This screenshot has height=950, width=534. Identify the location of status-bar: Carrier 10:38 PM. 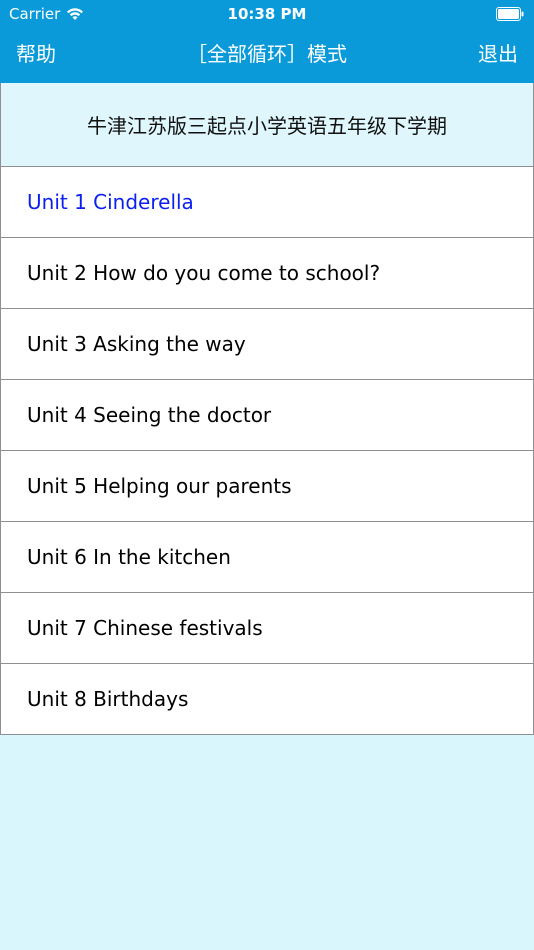
(267, 14).